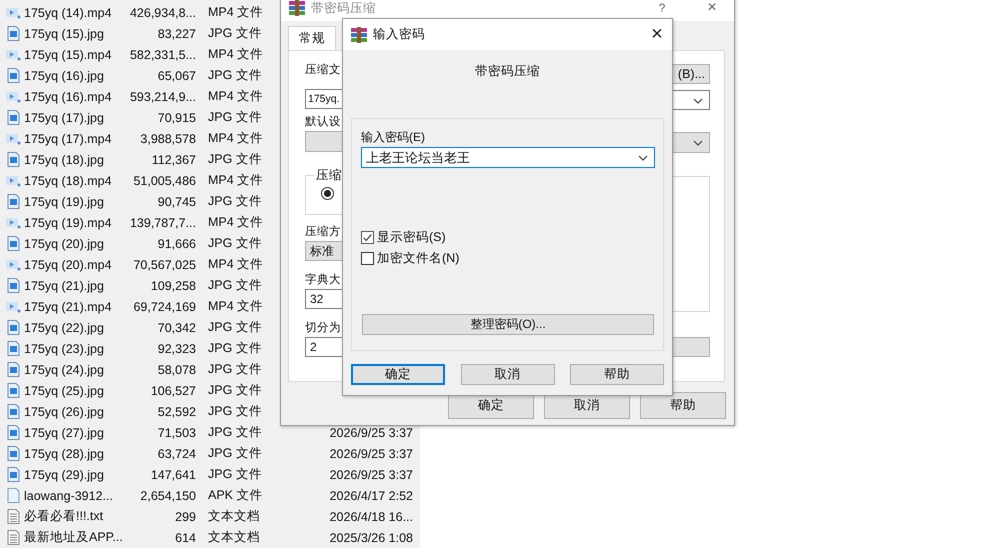  Describe the element at coordinates (76, 411) in the screenshot. I see `file-name: 175yq (26).jpg` at that location.